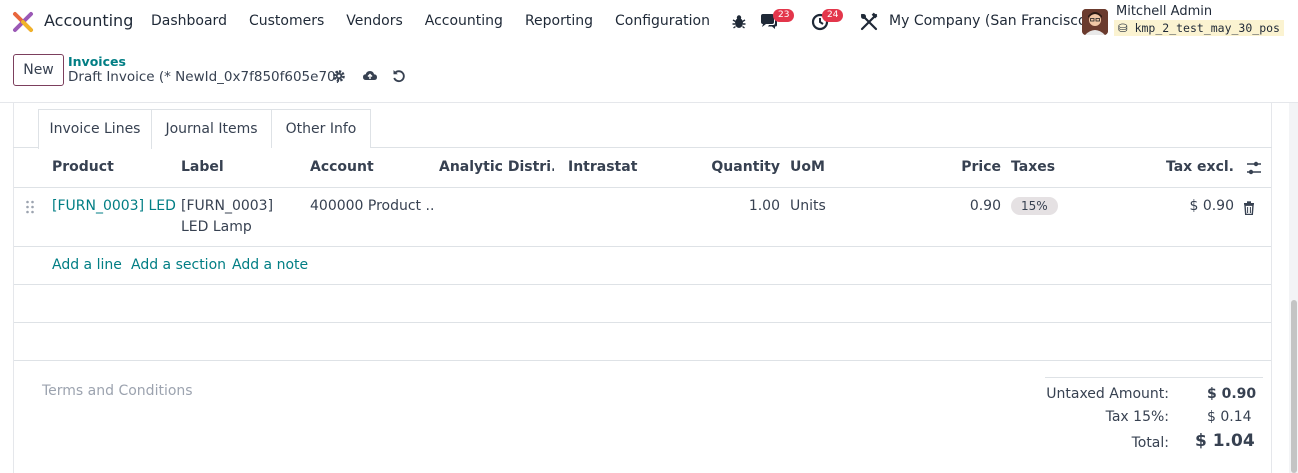 The width and height of the screenshot is (1298, 473). Describe the element at coordinates (735, 167) in the screenshot. I see `column-quantity: Quantity` at that location.